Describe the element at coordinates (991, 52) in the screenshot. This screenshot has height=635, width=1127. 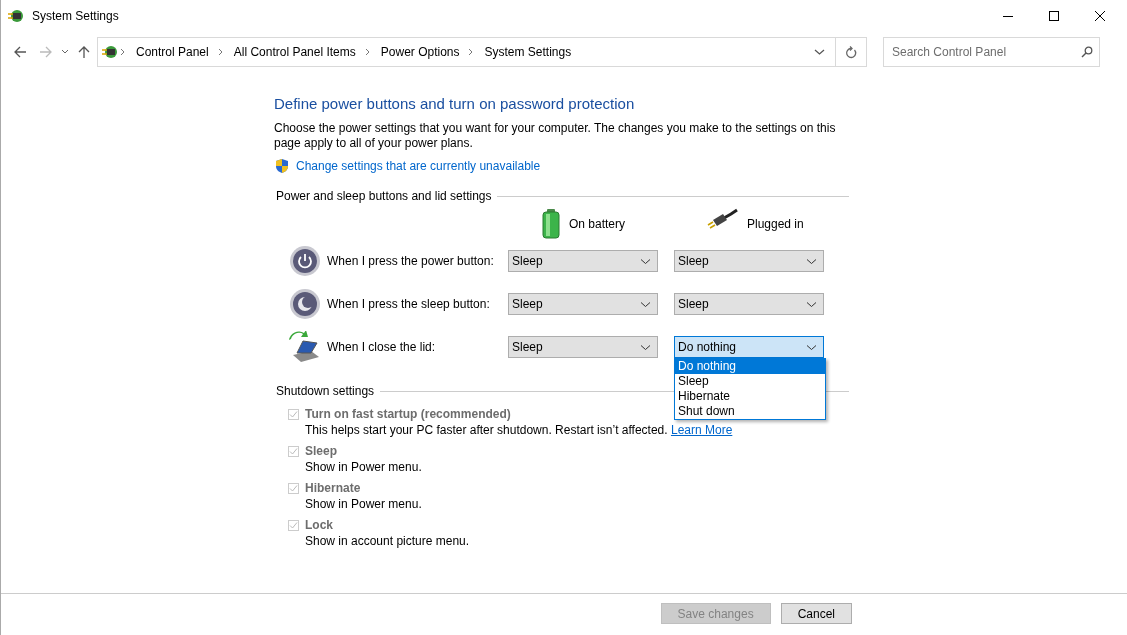
I see `search-field: Search Control Panel` at that location.